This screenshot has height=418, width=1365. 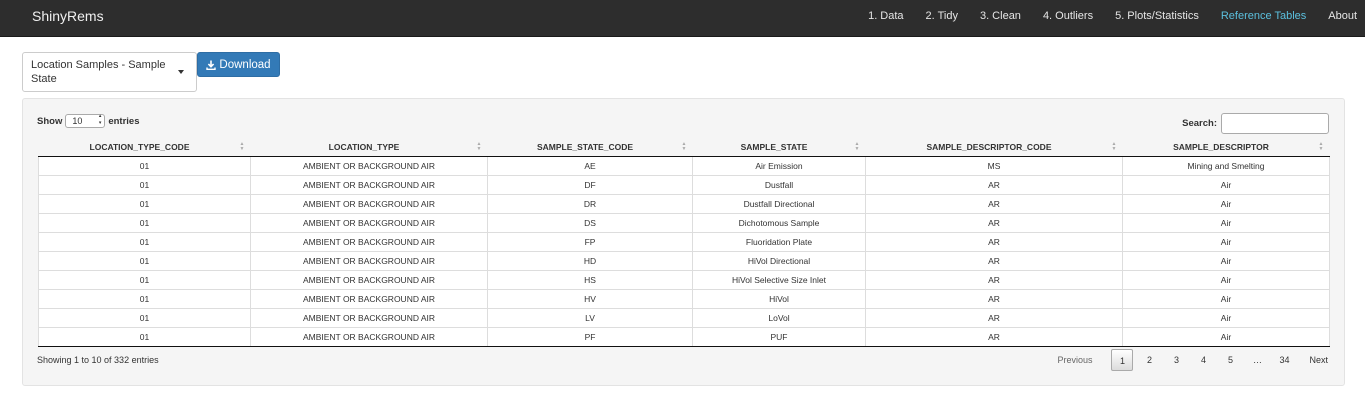 I want to click on table-search: Search:, so click(x=1255, y=123).